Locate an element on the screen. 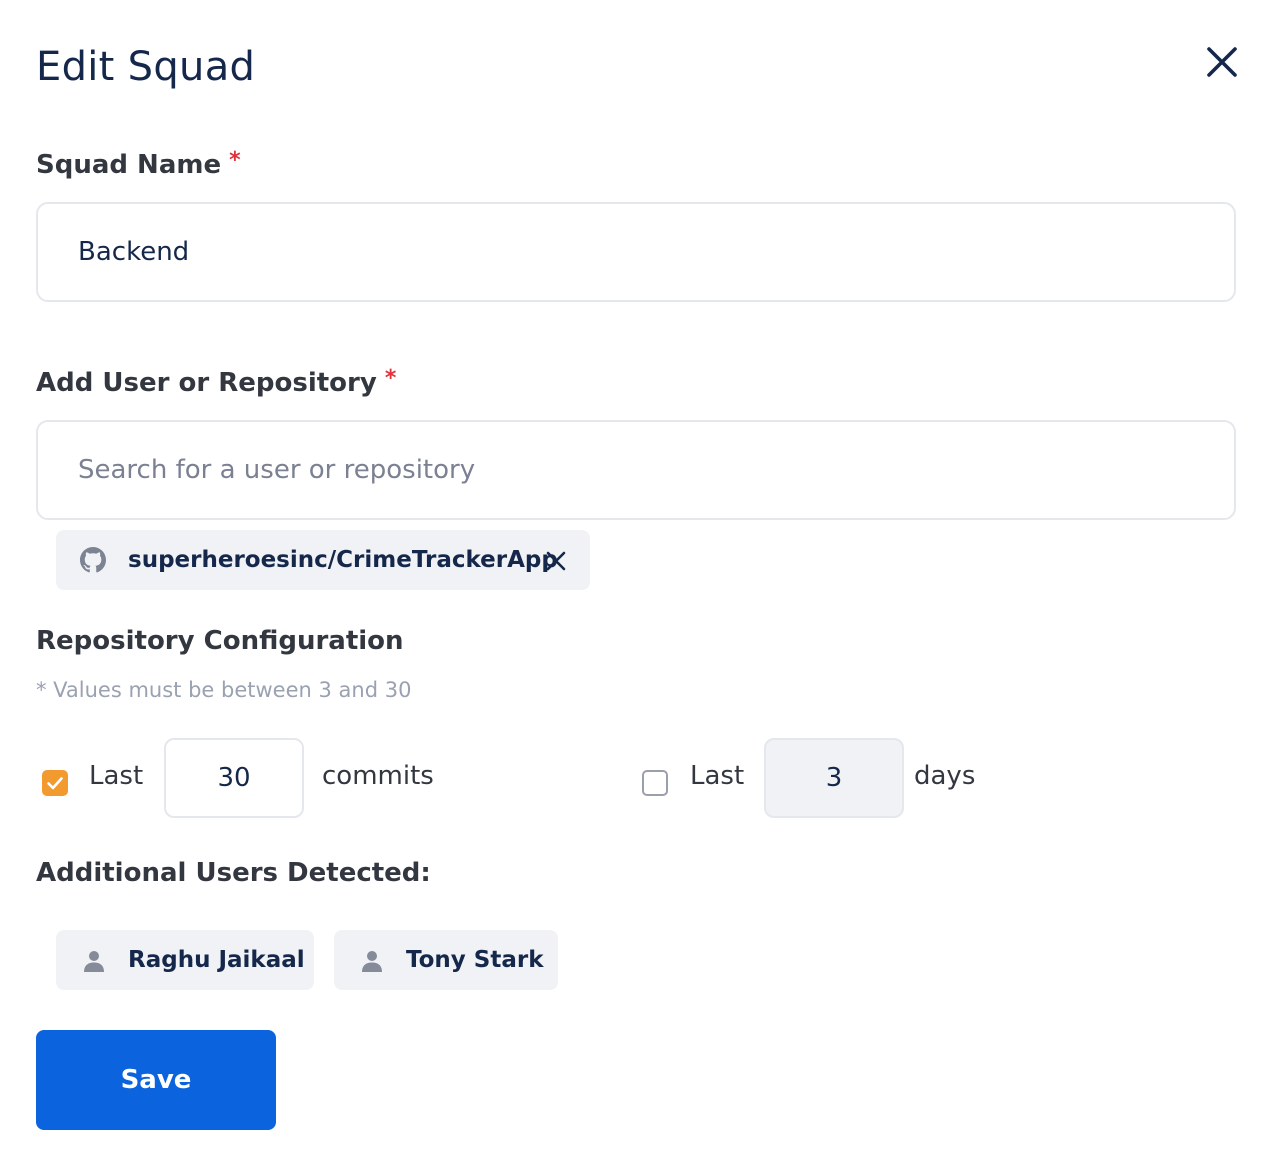 The height and width of the screenshot is (1160, 1276). save-button: Save is located at coordinates (156, 1080).